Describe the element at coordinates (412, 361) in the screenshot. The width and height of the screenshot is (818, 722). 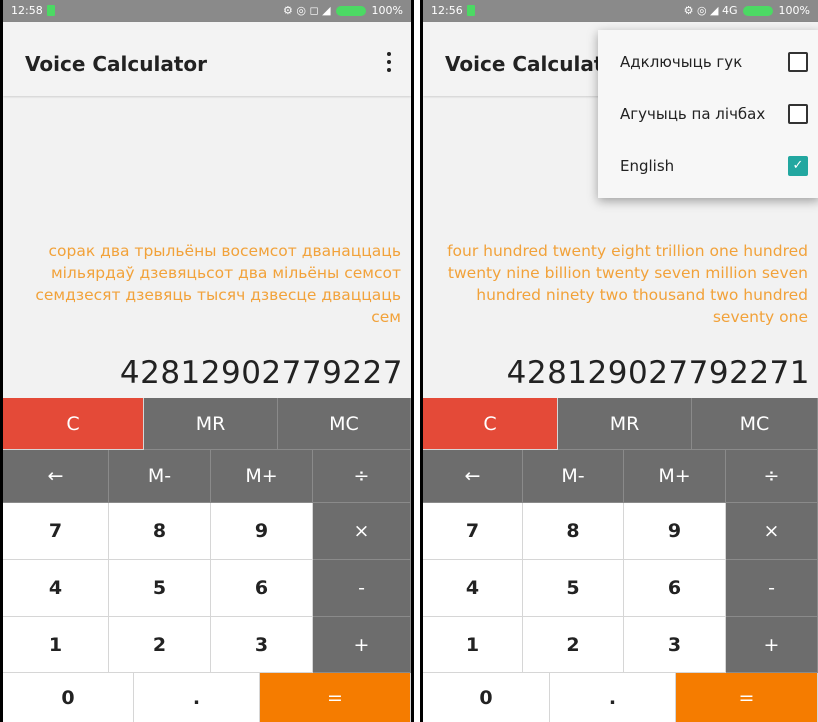
I see `divider-line-left` at that location.